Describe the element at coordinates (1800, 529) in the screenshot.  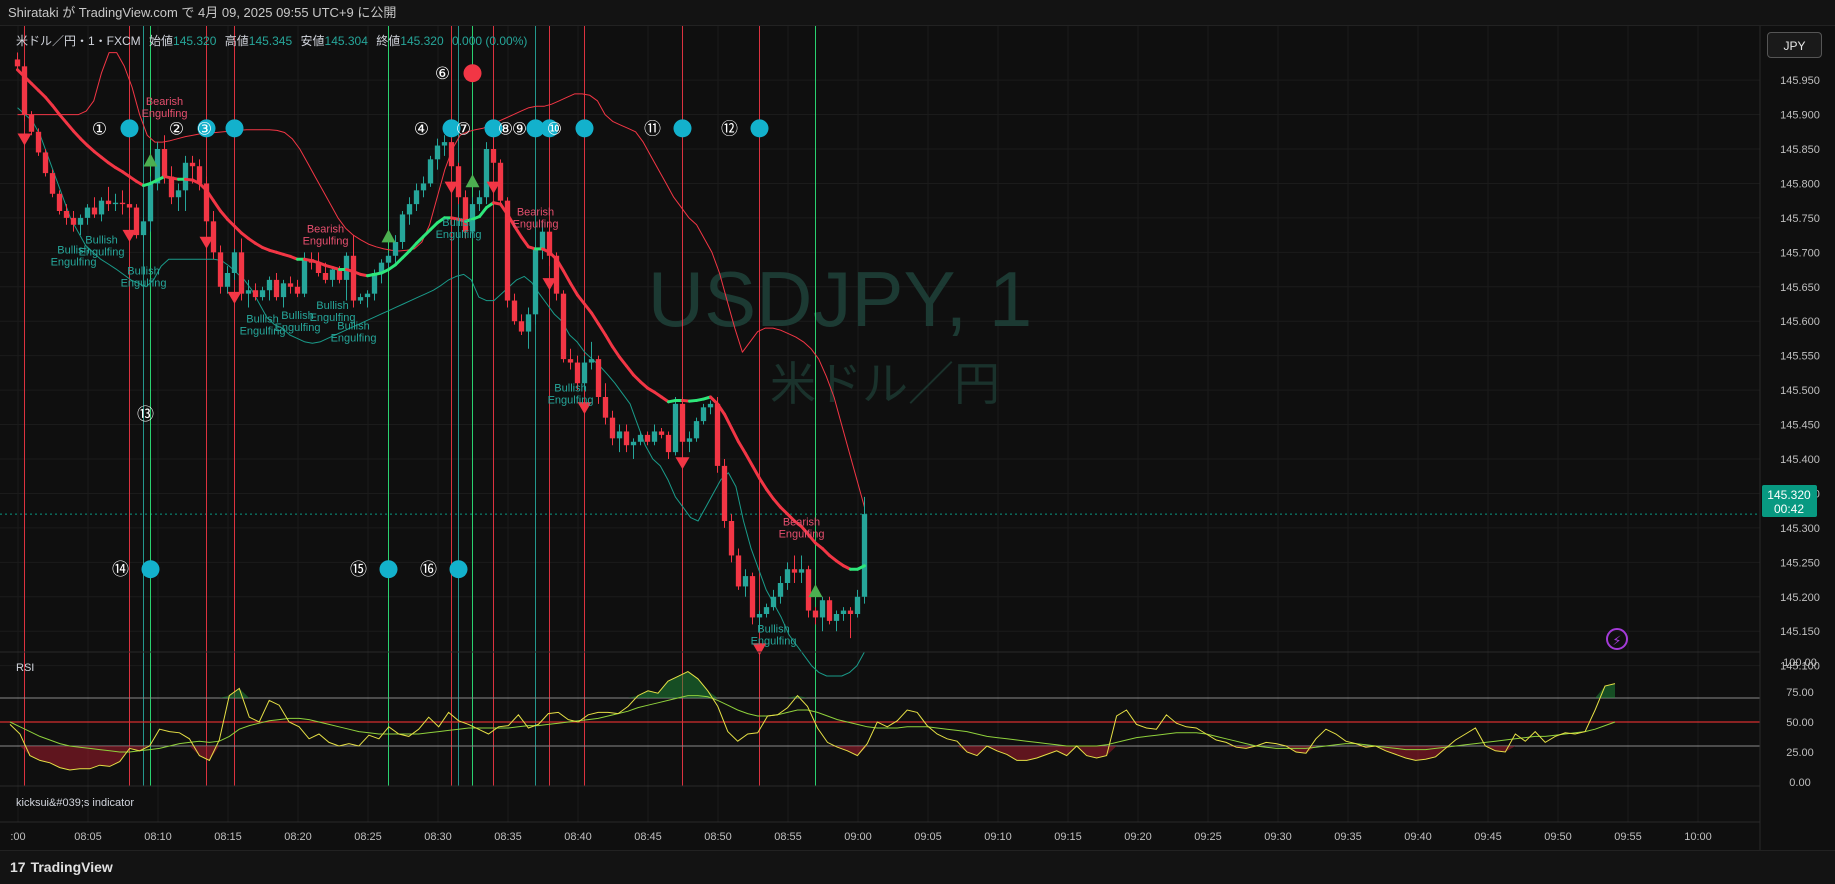
I see `y-tick-label: 145.300` at that location.